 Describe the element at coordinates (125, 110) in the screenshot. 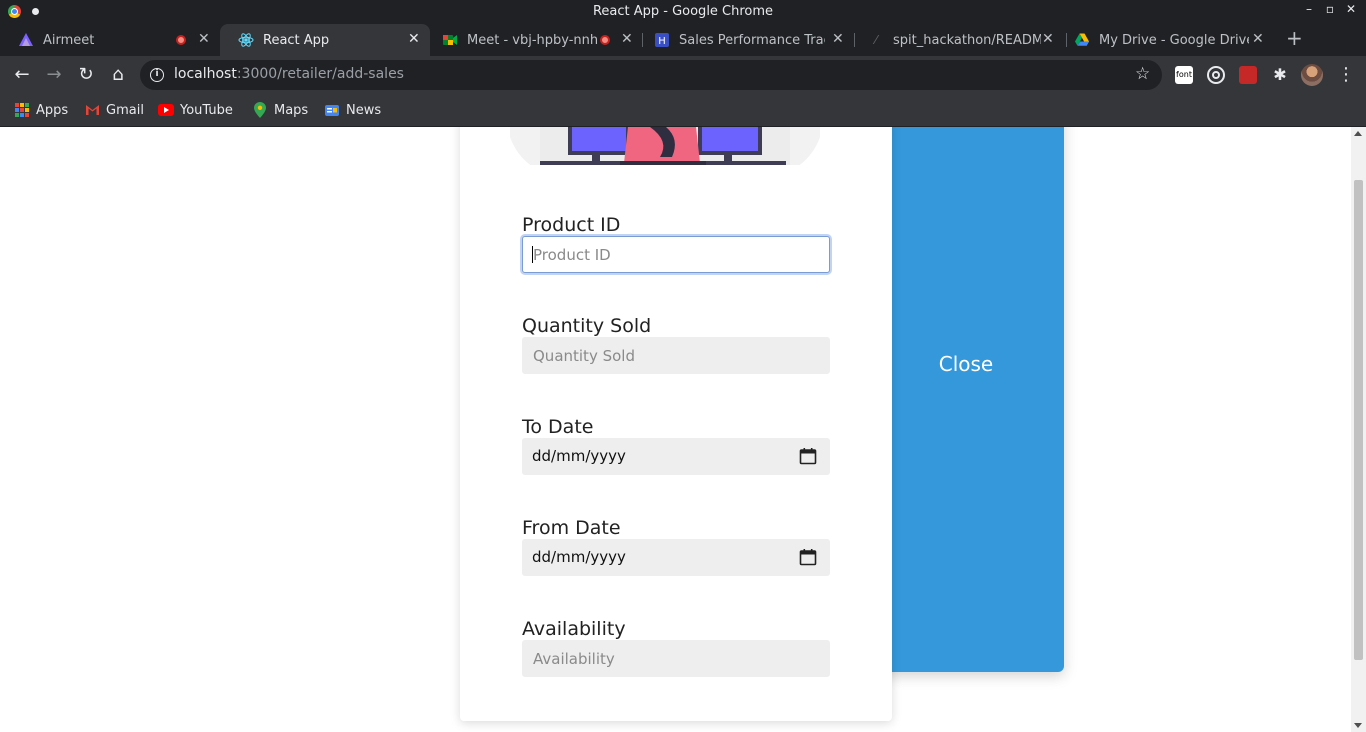

I see `bookmark-label: Gmail` at that location.